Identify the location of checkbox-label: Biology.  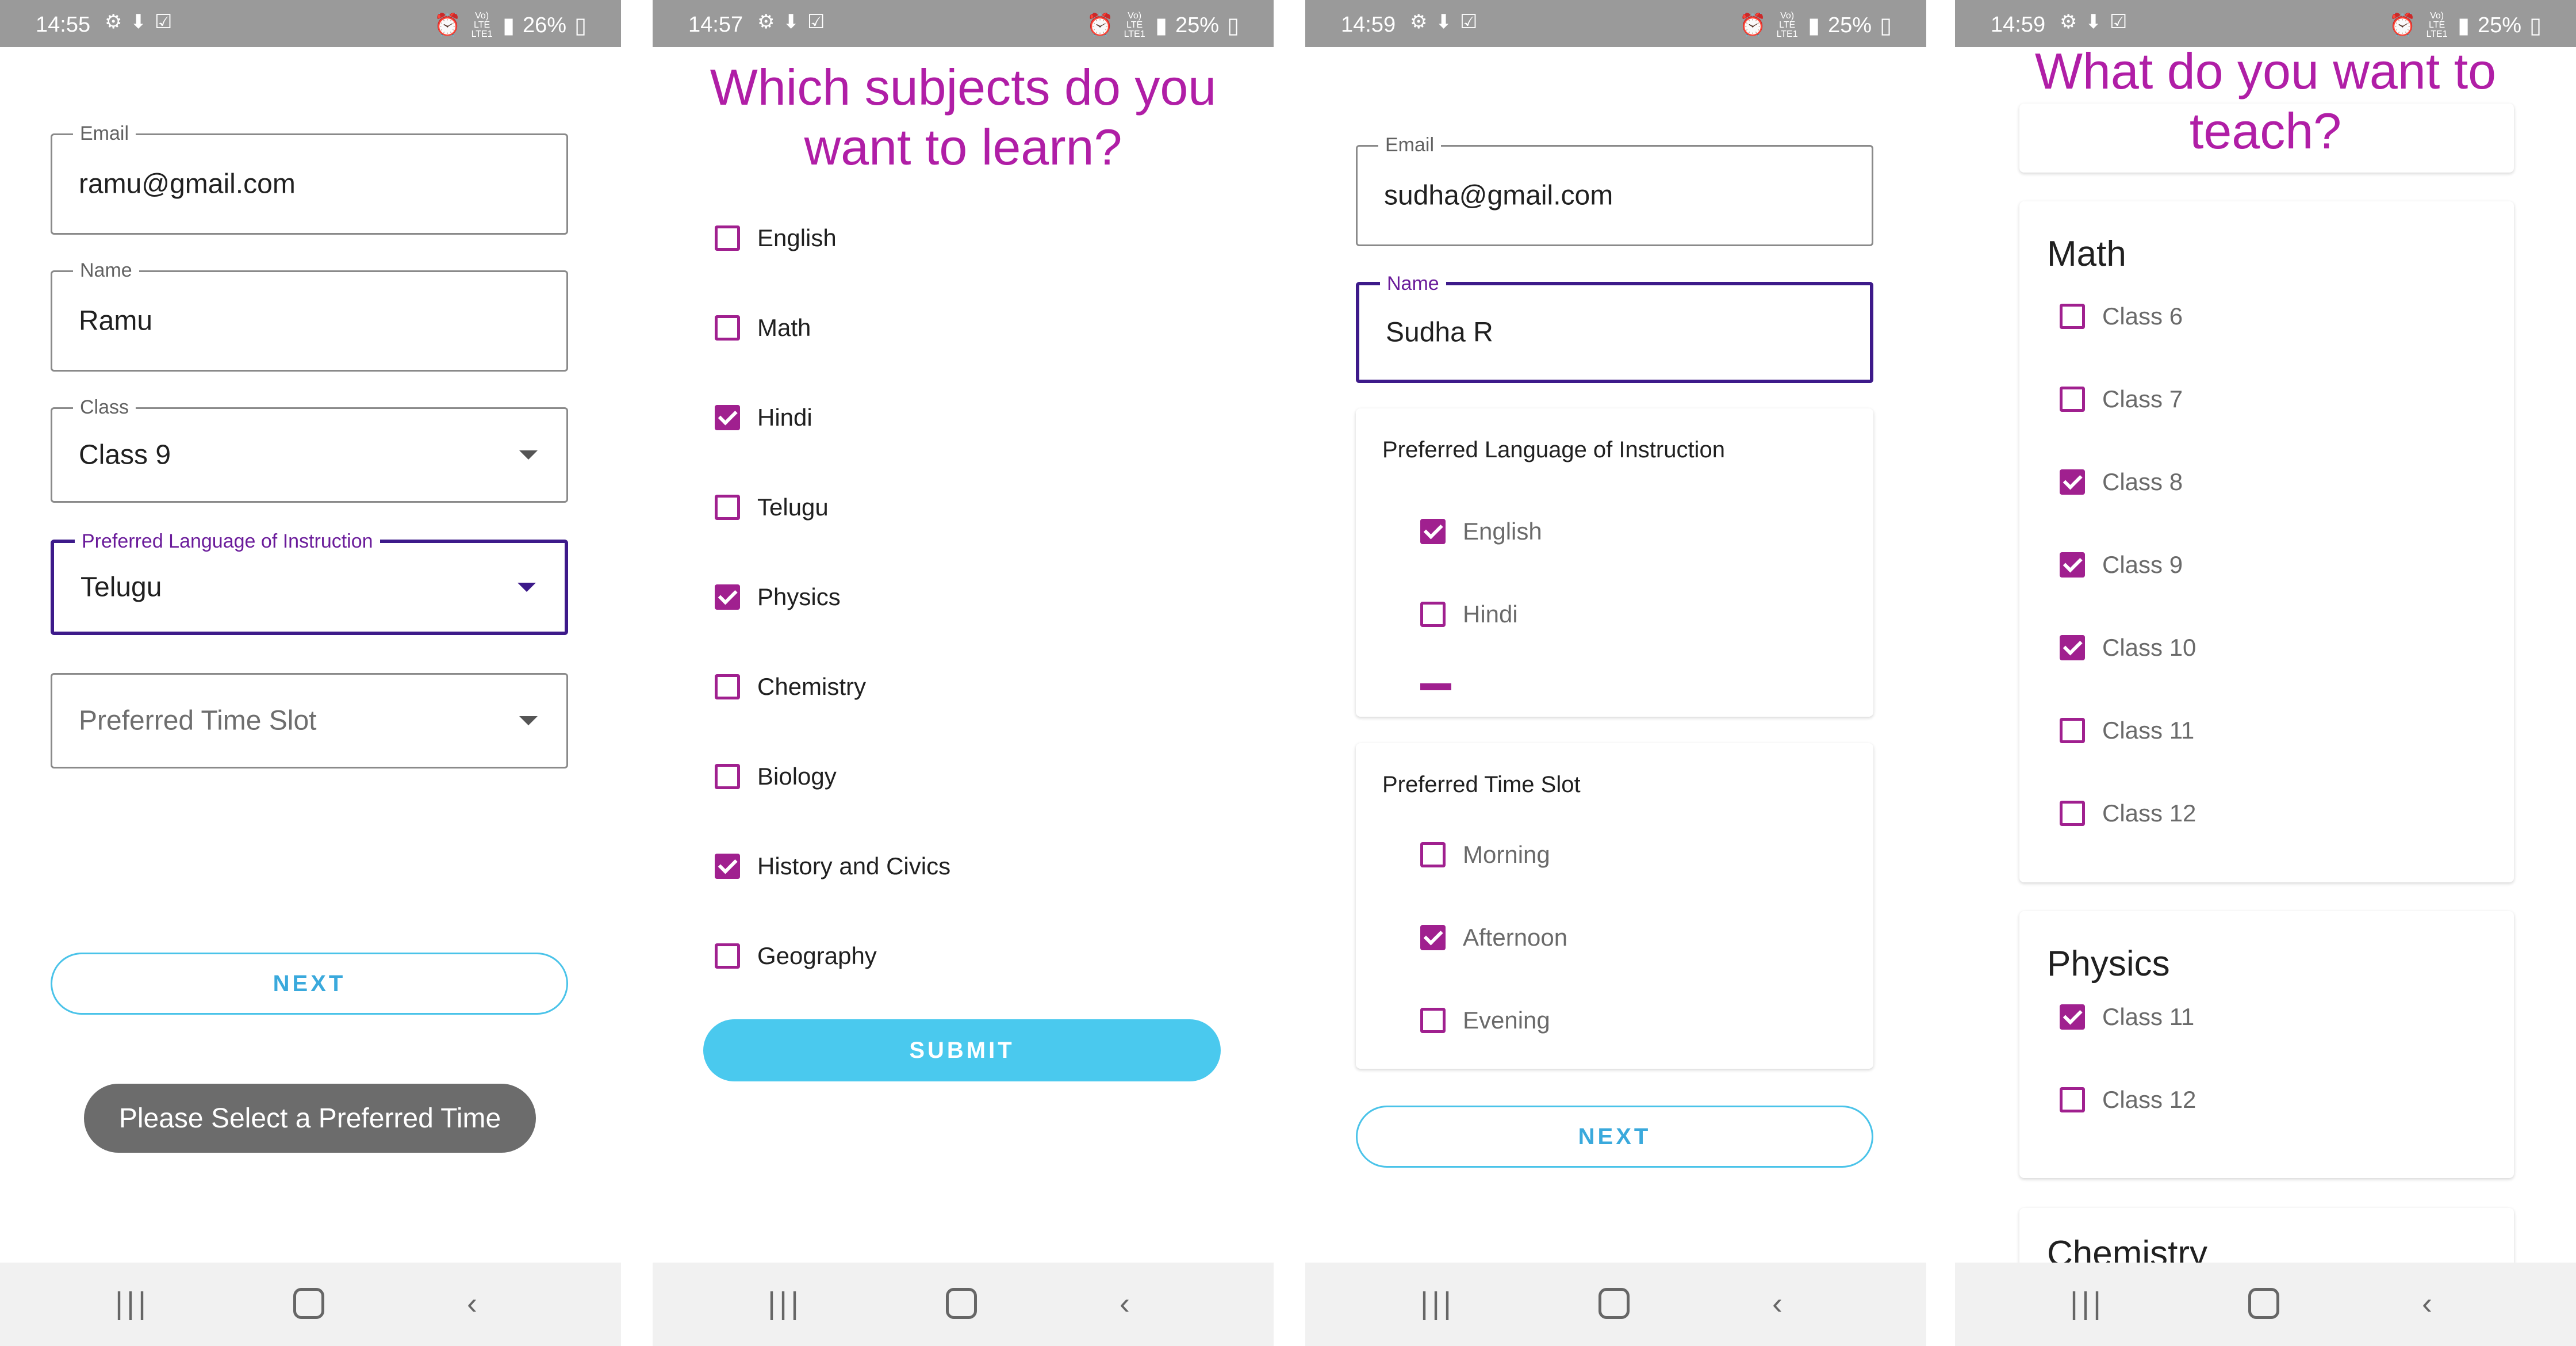
(797, 776).